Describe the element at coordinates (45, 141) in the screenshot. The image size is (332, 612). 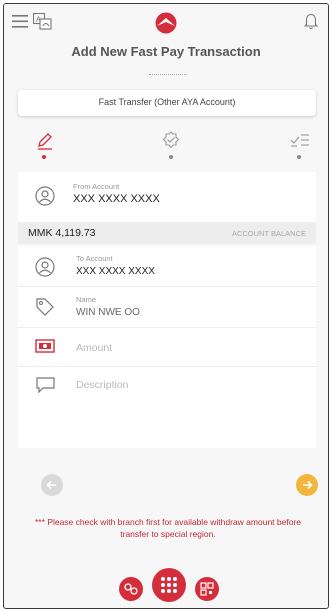
I see `pencil-icon` at that location.